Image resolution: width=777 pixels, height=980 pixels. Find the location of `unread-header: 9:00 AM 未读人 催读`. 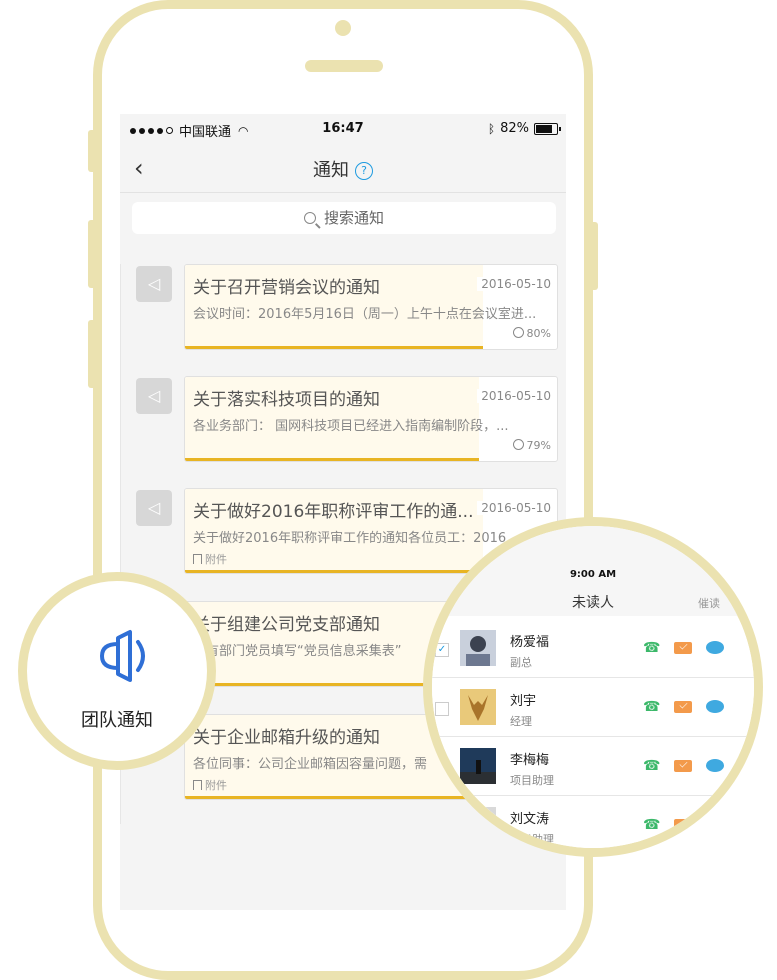

unread-header: 9:00 AM 未读人 催读 is located at coordinates (593, 571).